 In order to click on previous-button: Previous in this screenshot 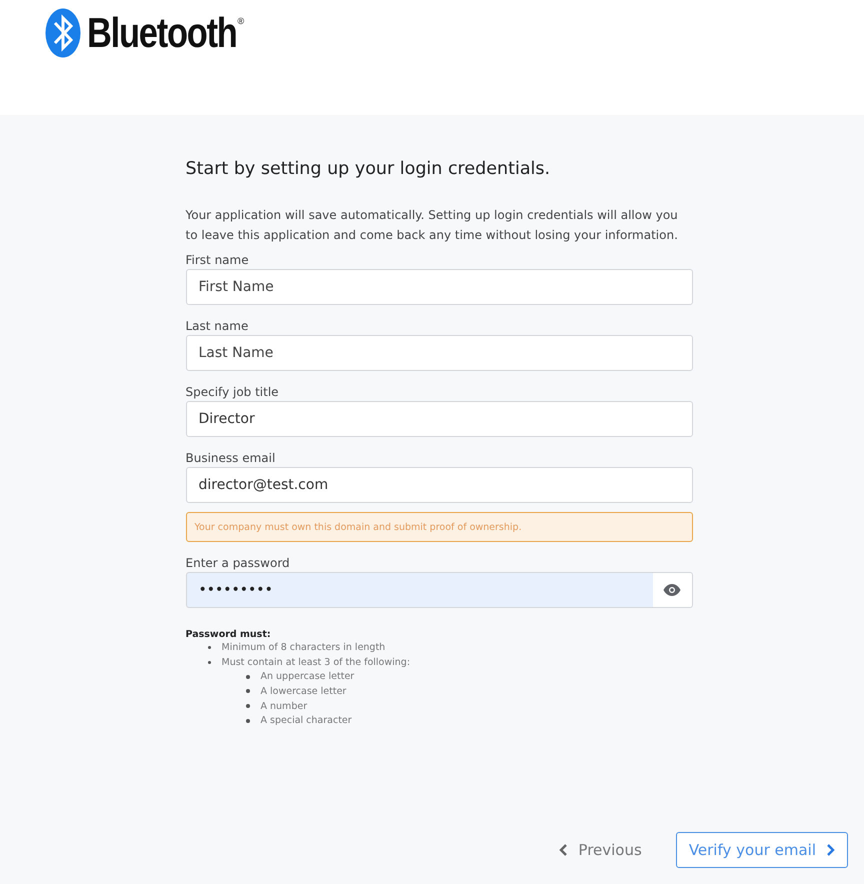, I will do `click(600, 850)`.